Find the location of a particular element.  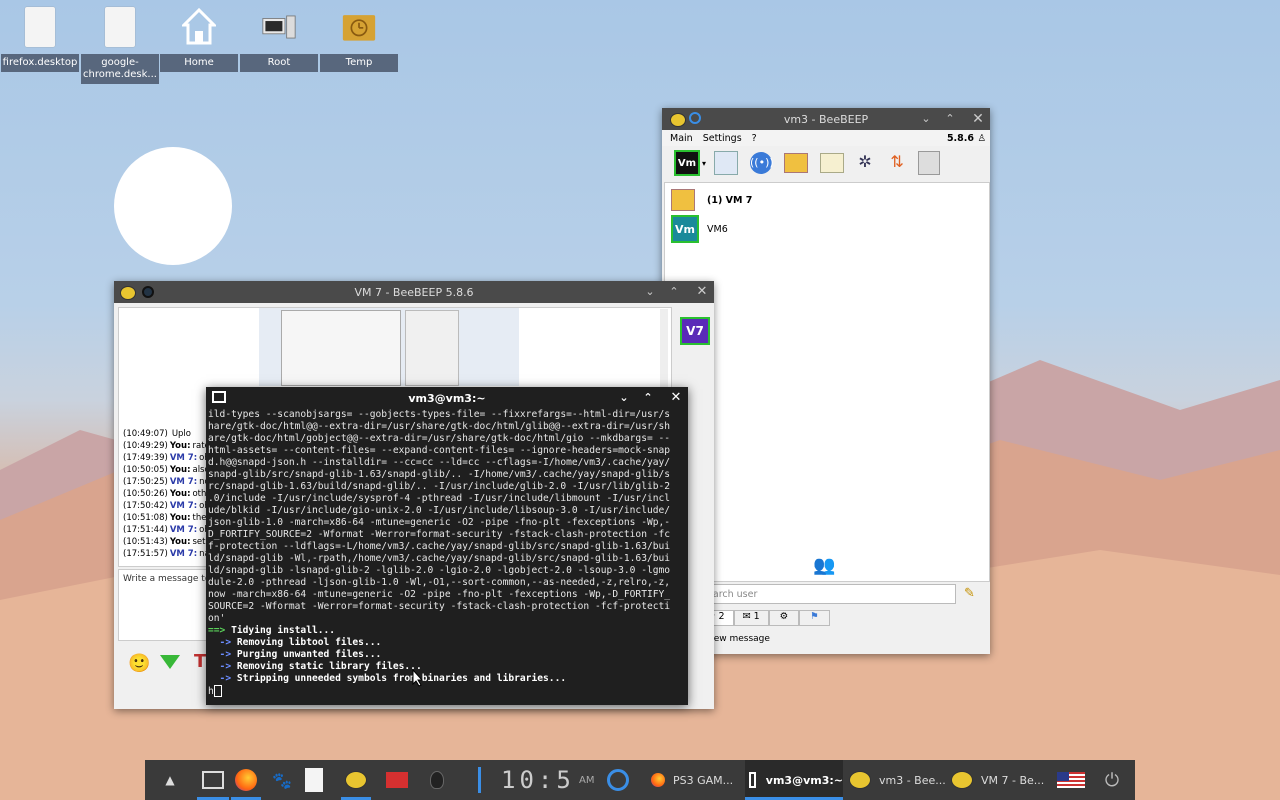

task-terminal: vm3@vm3:~ is located at coordinates (794, 780).